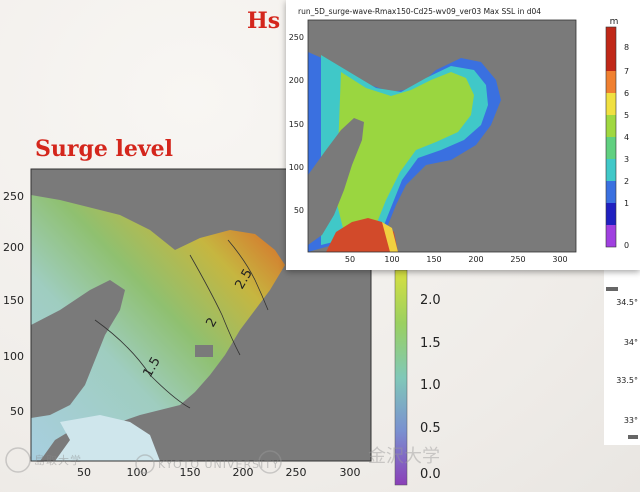  I want to click on logo1-text: 島取大学, so click(58, 460).